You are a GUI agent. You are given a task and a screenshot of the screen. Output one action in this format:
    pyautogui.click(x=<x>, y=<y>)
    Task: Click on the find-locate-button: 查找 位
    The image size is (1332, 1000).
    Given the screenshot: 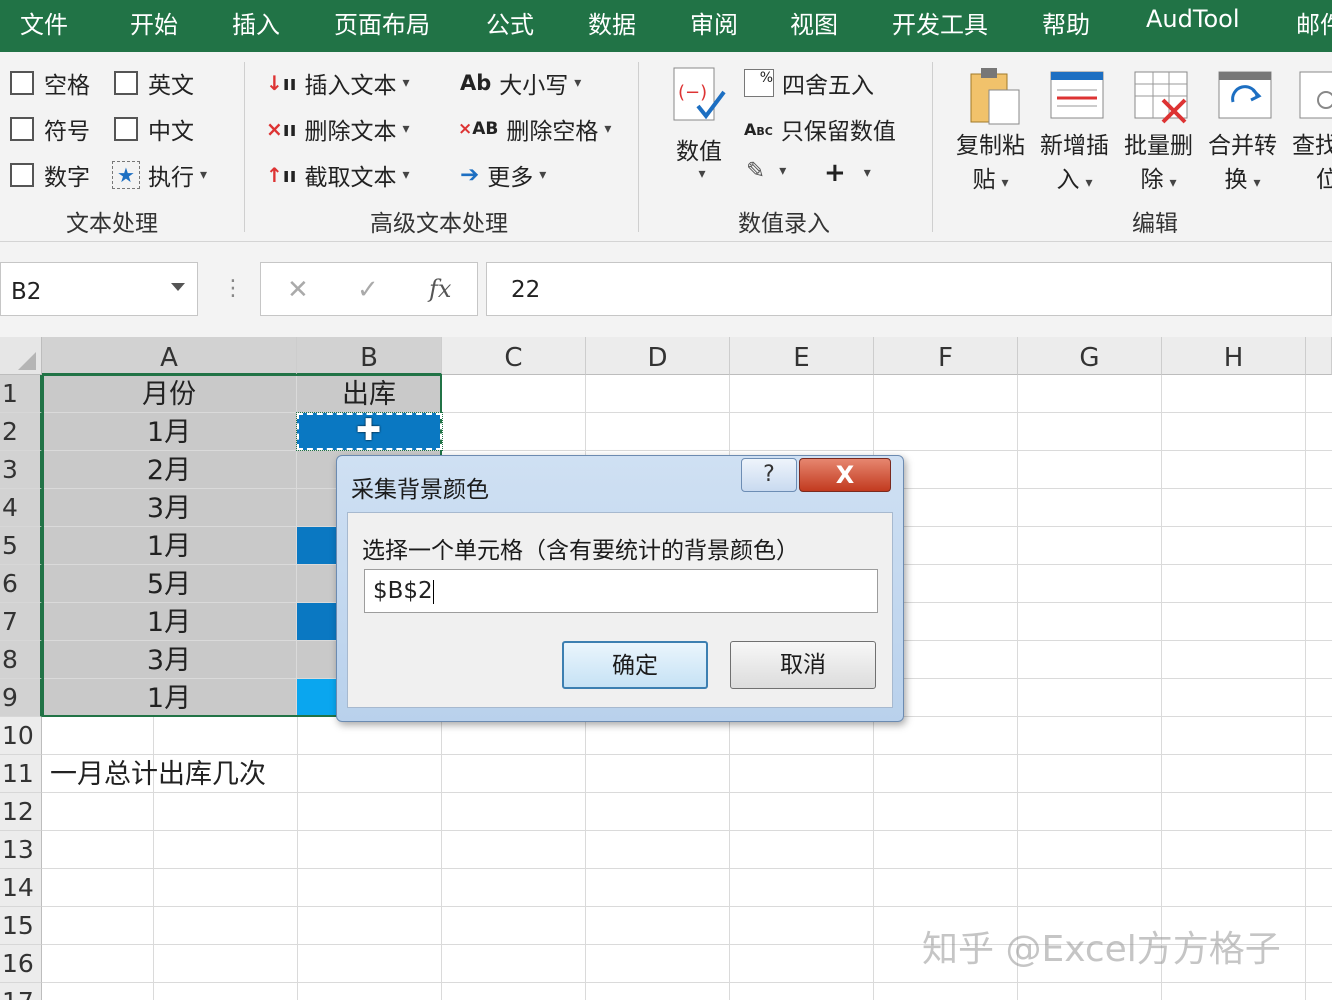 What is the action you would take?
    pyautogui.click(x=1312, y=130)
    